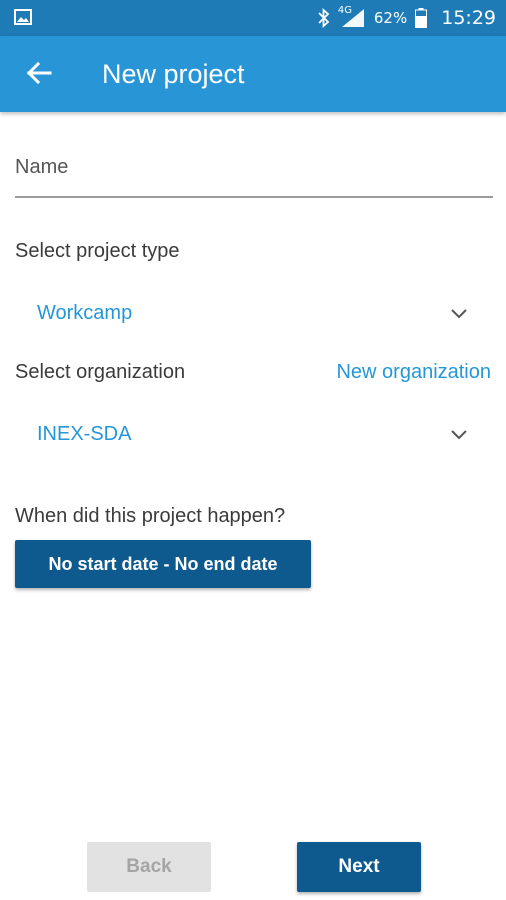 The height and width of the screenshot is (900, 506). I want to click on status-bar: 4G 62% 15:29, so click(253, 18).